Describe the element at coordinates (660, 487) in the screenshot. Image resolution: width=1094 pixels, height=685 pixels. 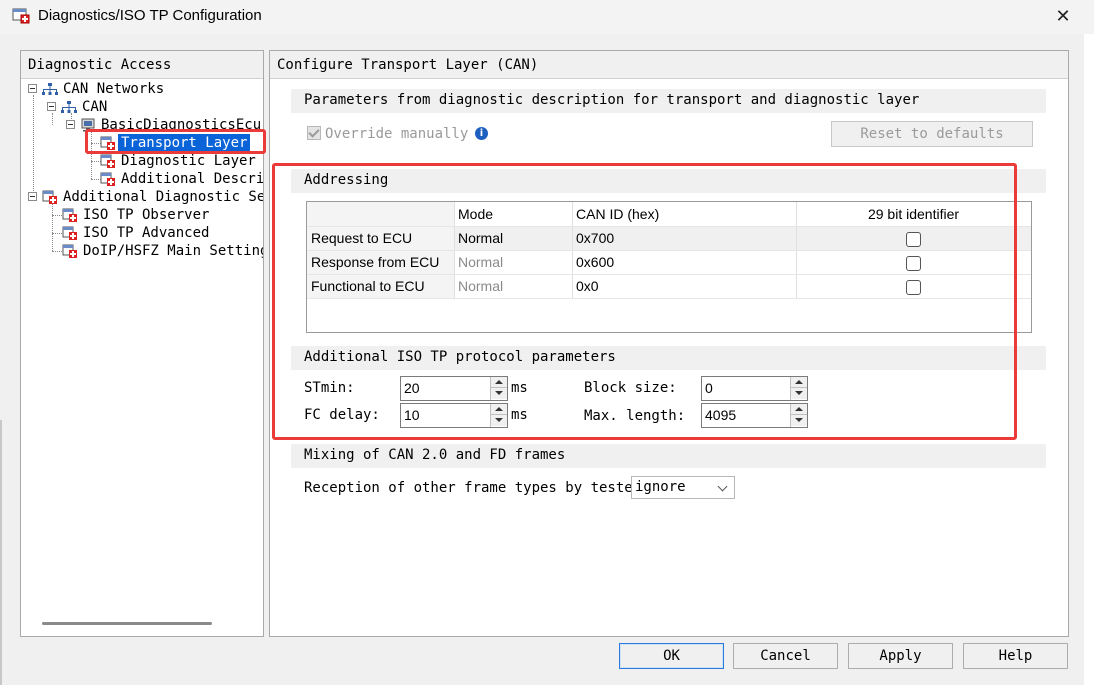
I see `reception-selected-value: ignore` at that location.